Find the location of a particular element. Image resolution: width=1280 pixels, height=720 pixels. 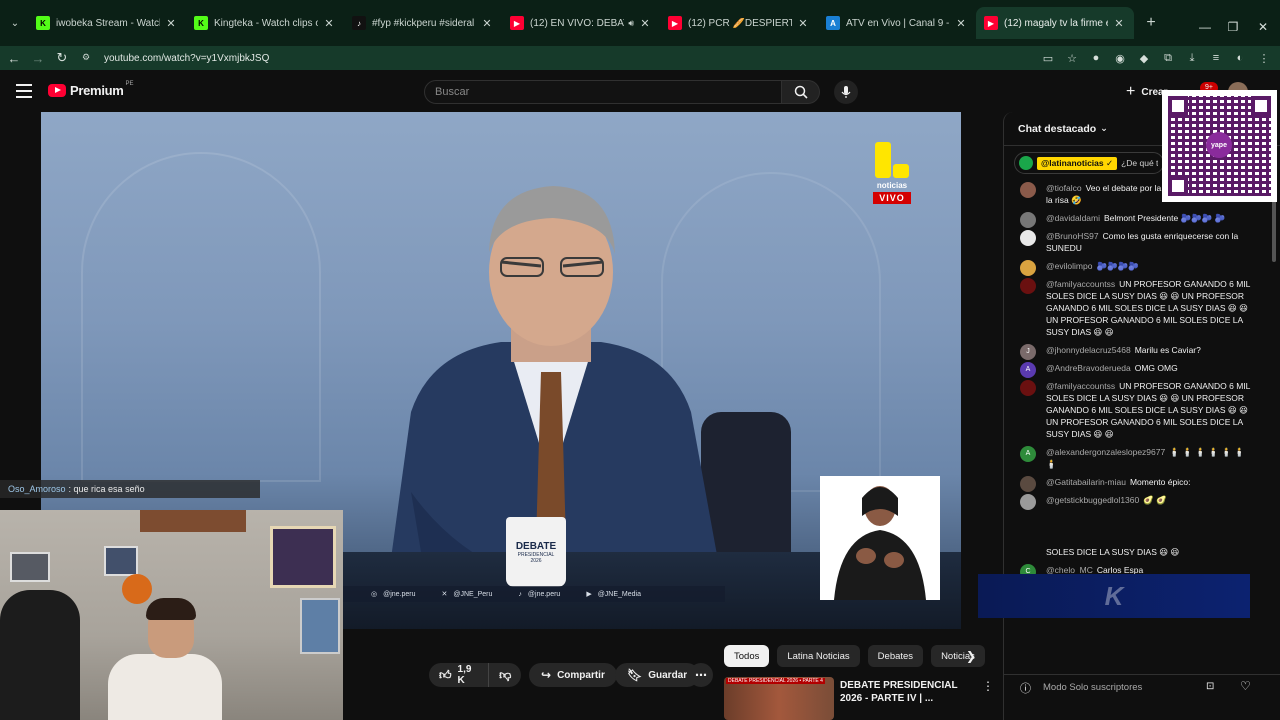

back-button: ← is located at coordinates (14, 58).